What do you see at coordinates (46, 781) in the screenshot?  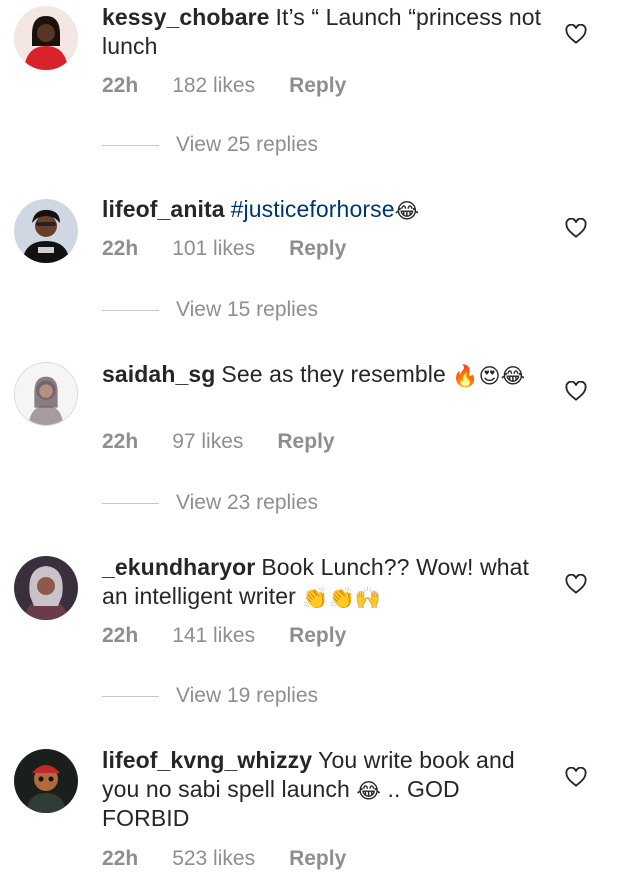 I see `avatar-lifeof-kvng-whizzy` at bounding box center [46, 781].